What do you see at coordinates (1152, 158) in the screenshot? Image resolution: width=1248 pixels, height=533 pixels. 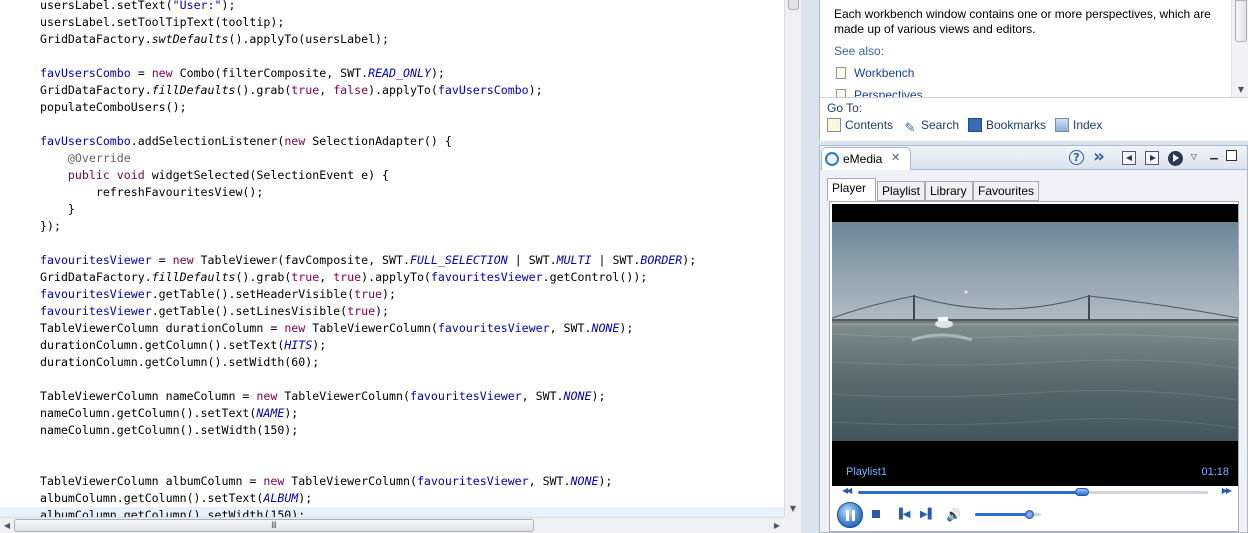 I see `step-forward-icon` at bounding box center [1152, 158].